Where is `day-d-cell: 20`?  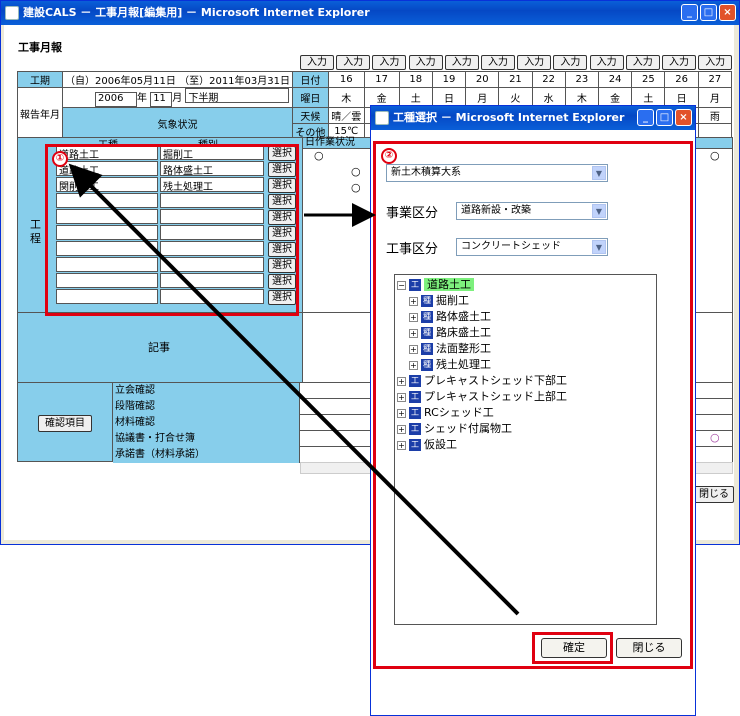
day-d-cell: 20 is located at coordinates (482, 79).